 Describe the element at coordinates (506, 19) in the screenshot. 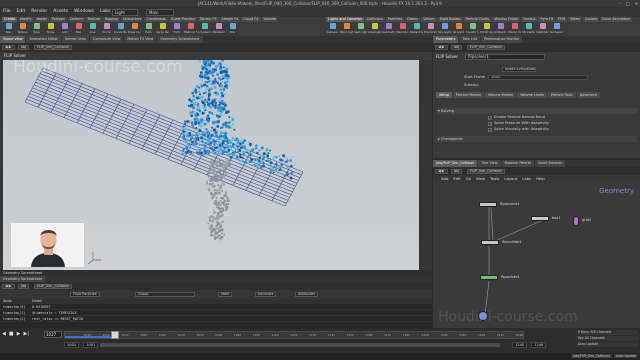

I see `right-tab-7: Viscous Fluids` at that location.